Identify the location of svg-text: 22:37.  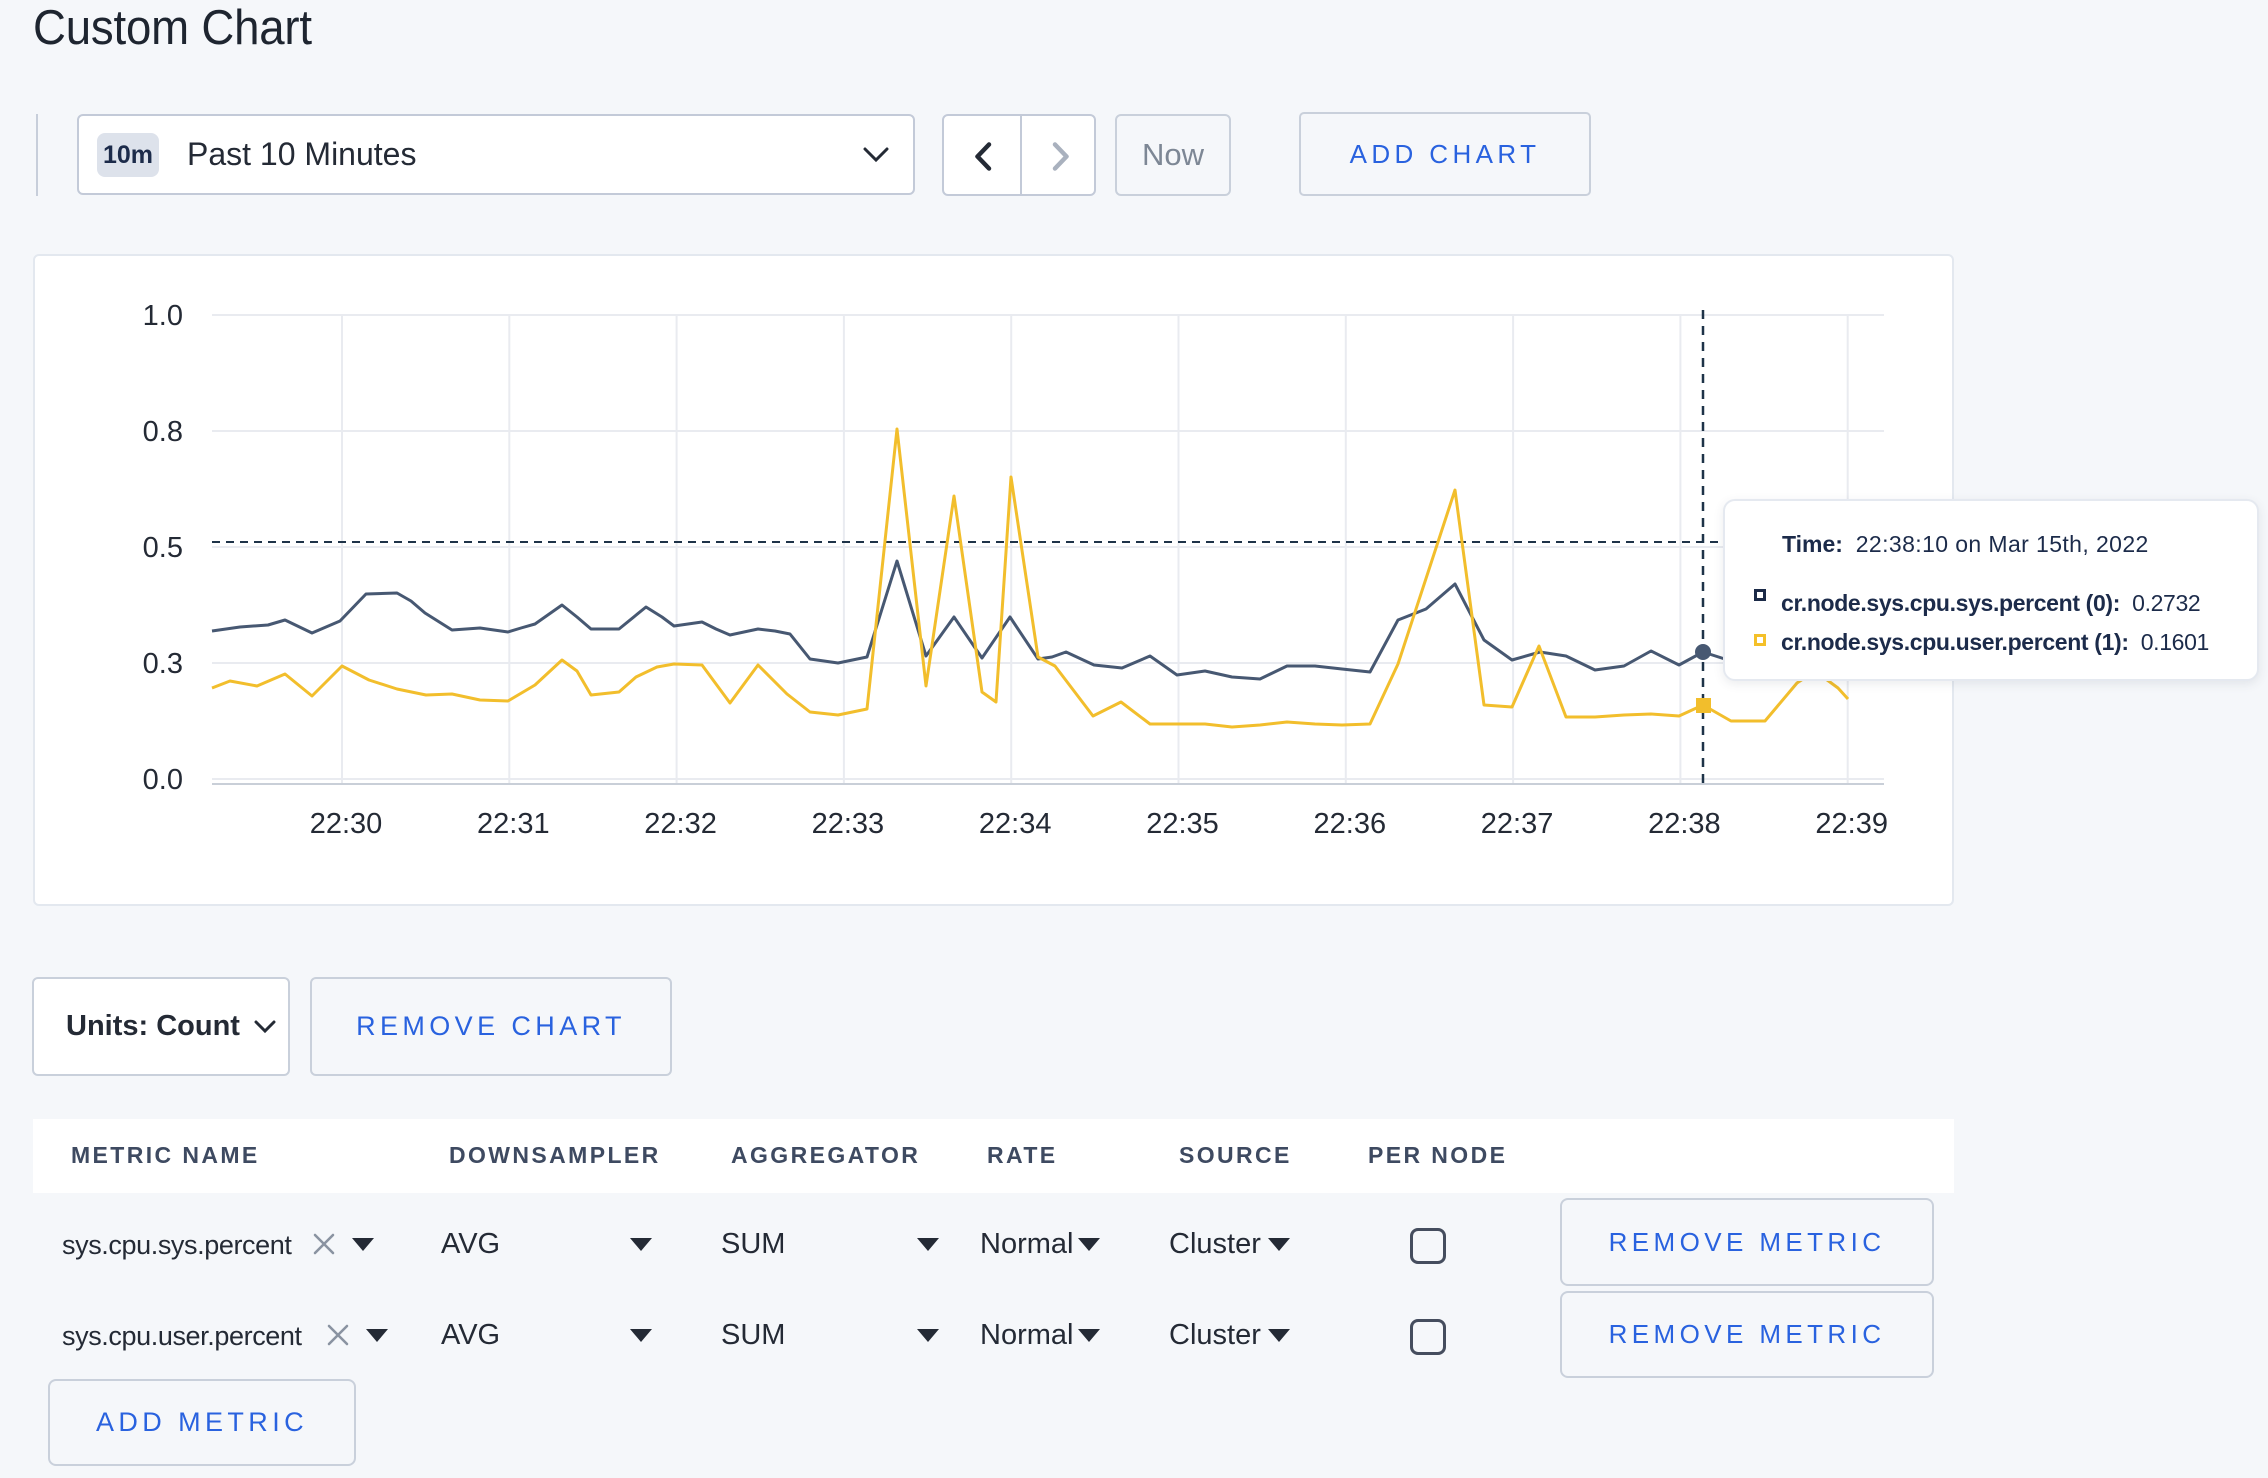
(1517, 824).